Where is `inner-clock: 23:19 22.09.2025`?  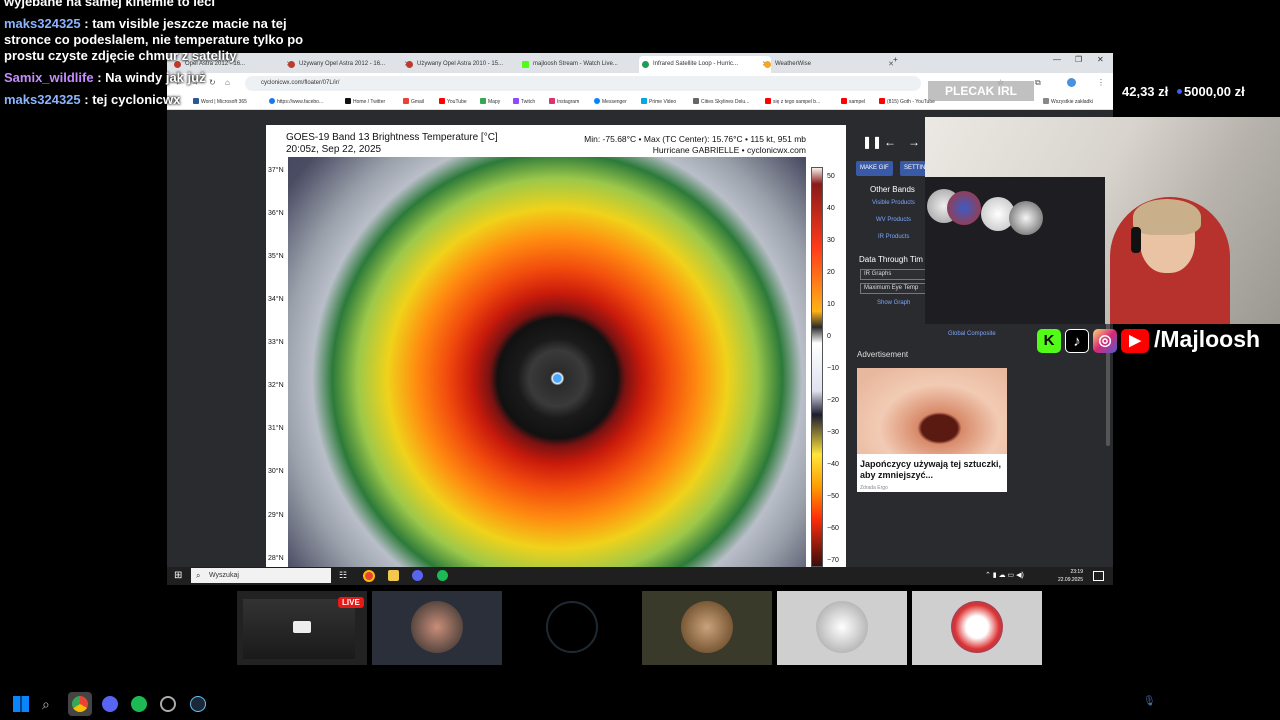 inner-clock: 23:19 22.09.2025 is located at coordinates (1070, 576).